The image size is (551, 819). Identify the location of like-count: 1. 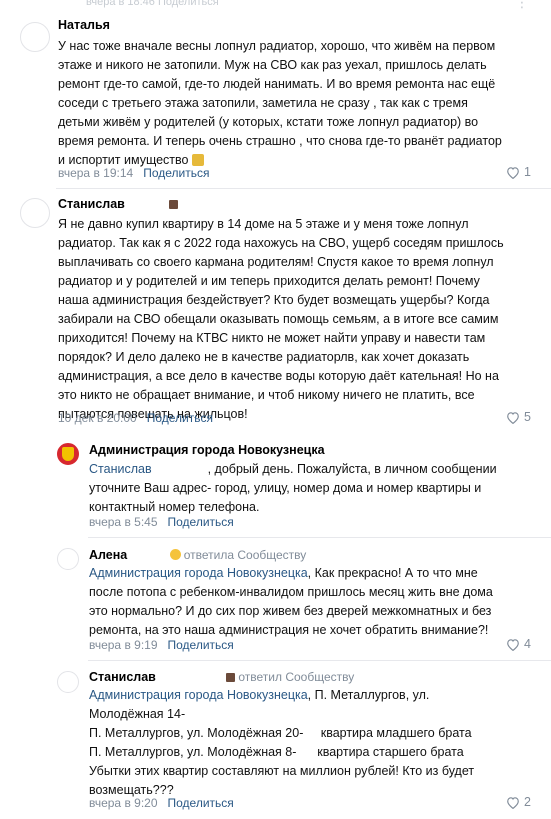
(527, 172).